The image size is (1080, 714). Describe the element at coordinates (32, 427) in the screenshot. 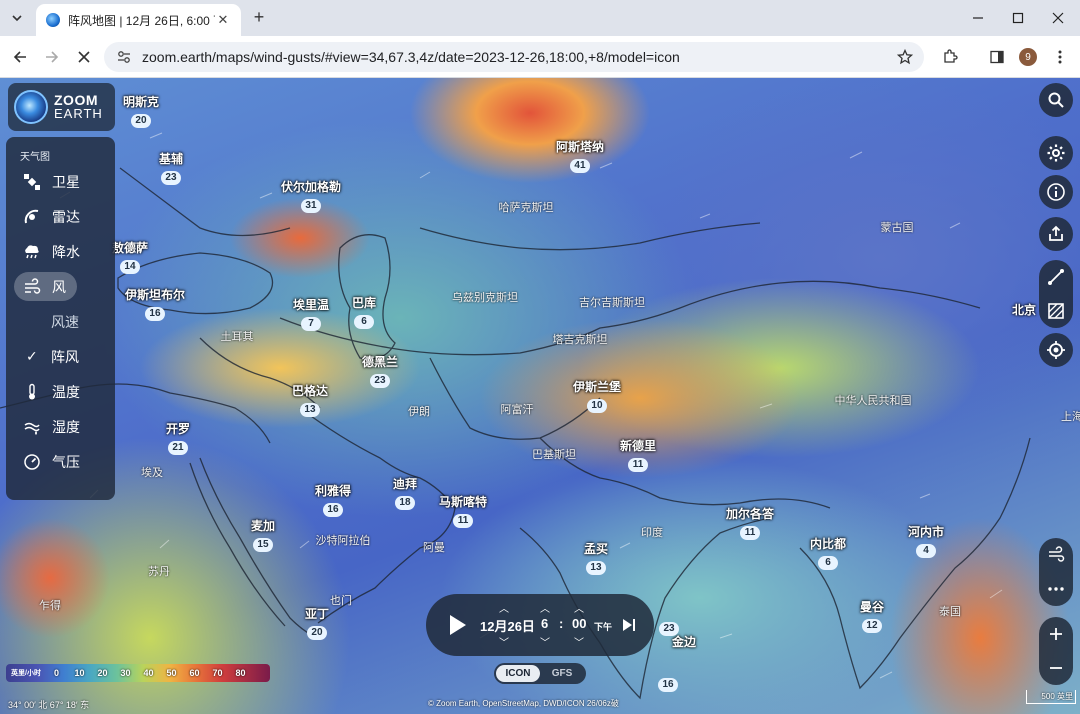

I see `humidity-icon` at that location.